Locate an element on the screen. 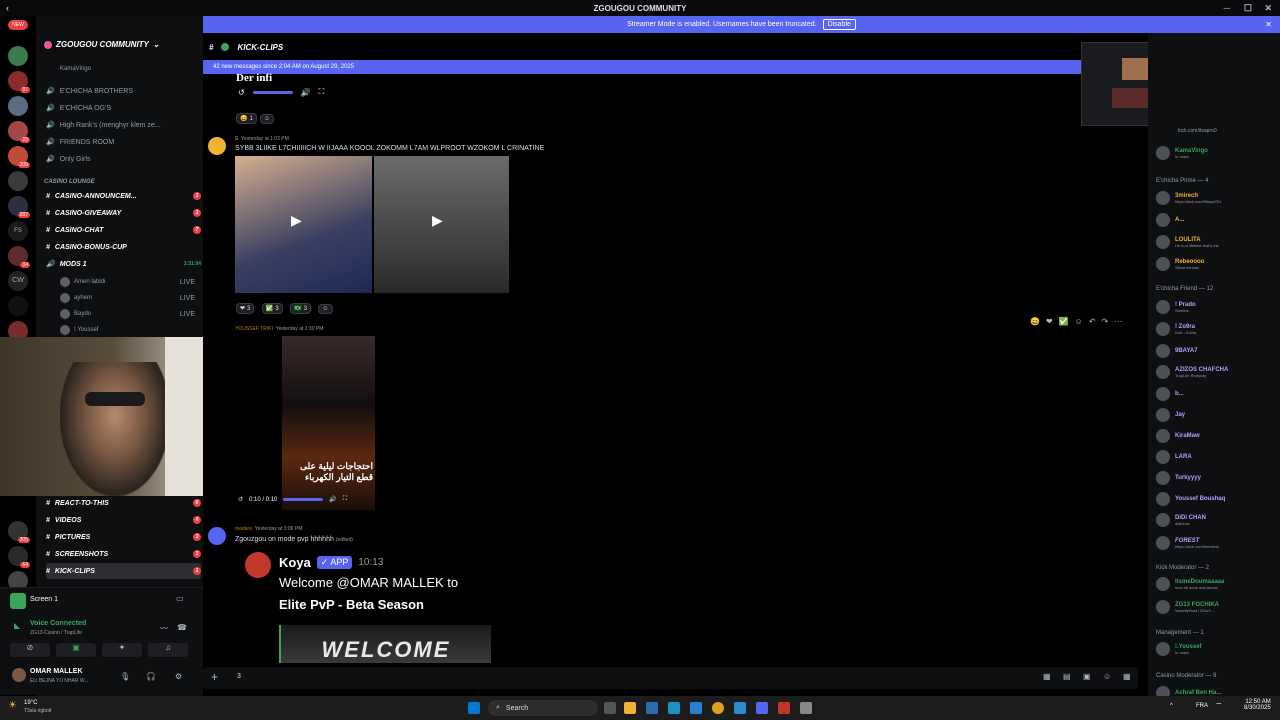 This screenshot has height=720, width=1280. telegram-icon is located at coordinates (740, 708).